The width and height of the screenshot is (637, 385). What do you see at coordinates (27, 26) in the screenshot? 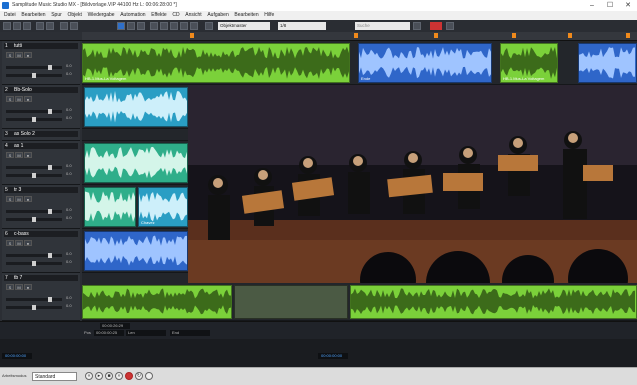
I see `save-icon` at bounding box center [27, 26].